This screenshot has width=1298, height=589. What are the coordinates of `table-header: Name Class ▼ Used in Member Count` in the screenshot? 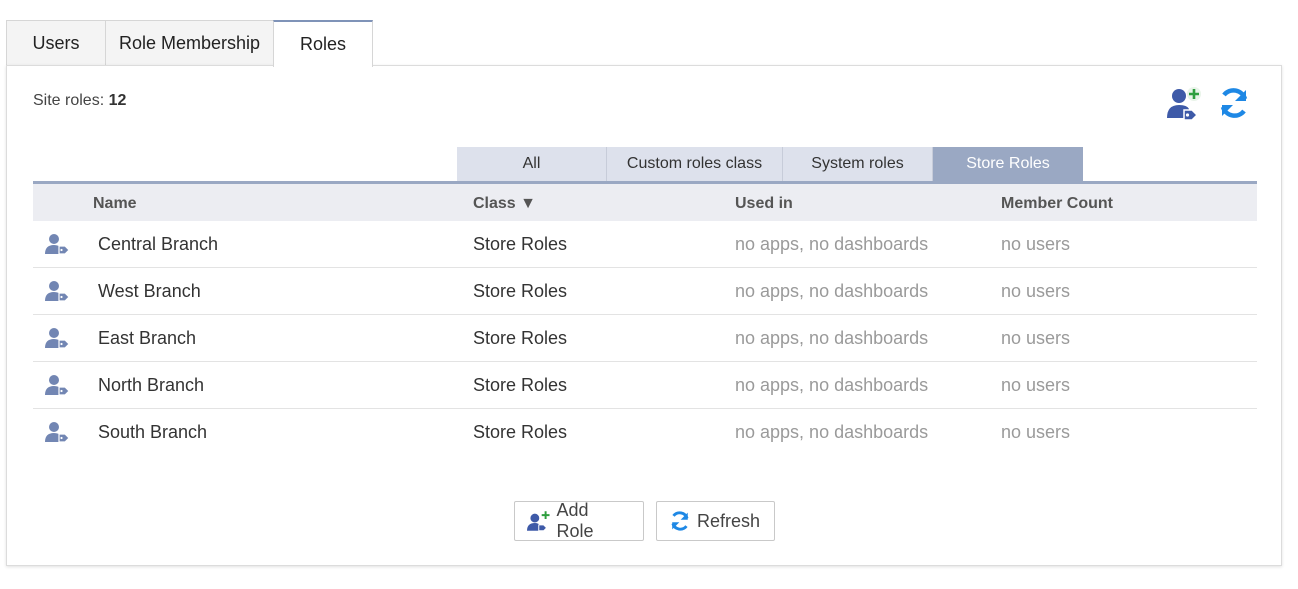 It's located at (645, 202).